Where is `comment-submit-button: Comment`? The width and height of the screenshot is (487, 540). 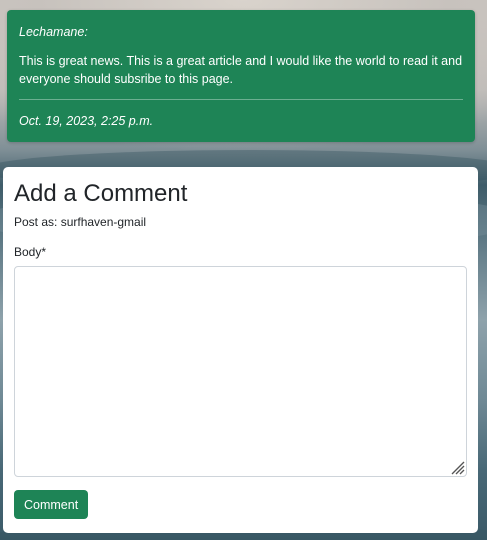 comment-submit-button: Comment is located at coordinates (51, 504).